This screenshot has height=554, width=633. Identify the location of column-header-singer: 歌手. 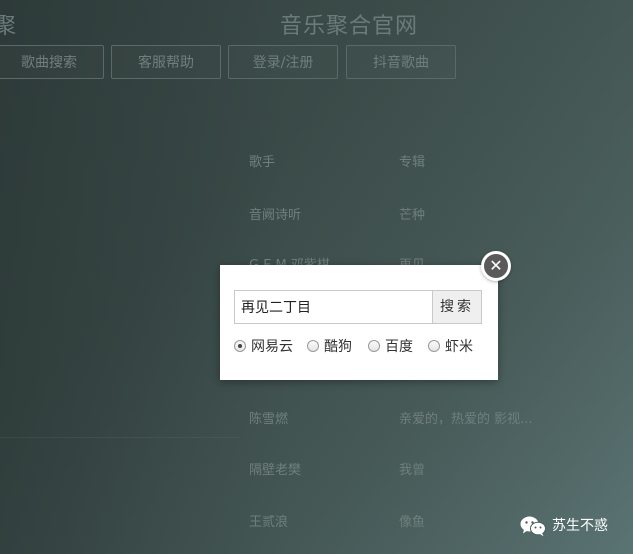
(262, 162).